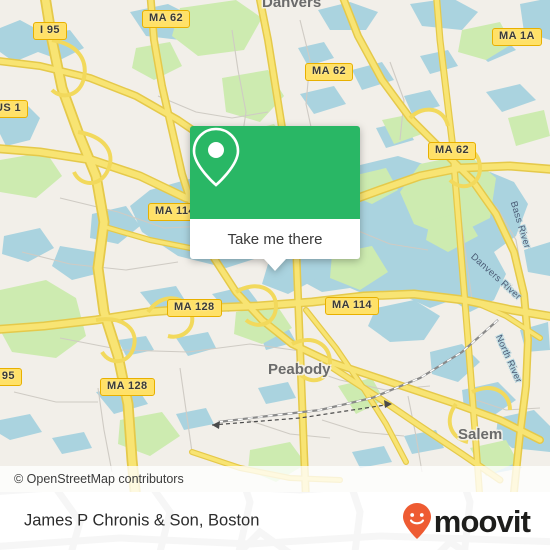  Describe the element at coordinates (216, 157) in the screenshot. I see `location-pin-icon` at that location.